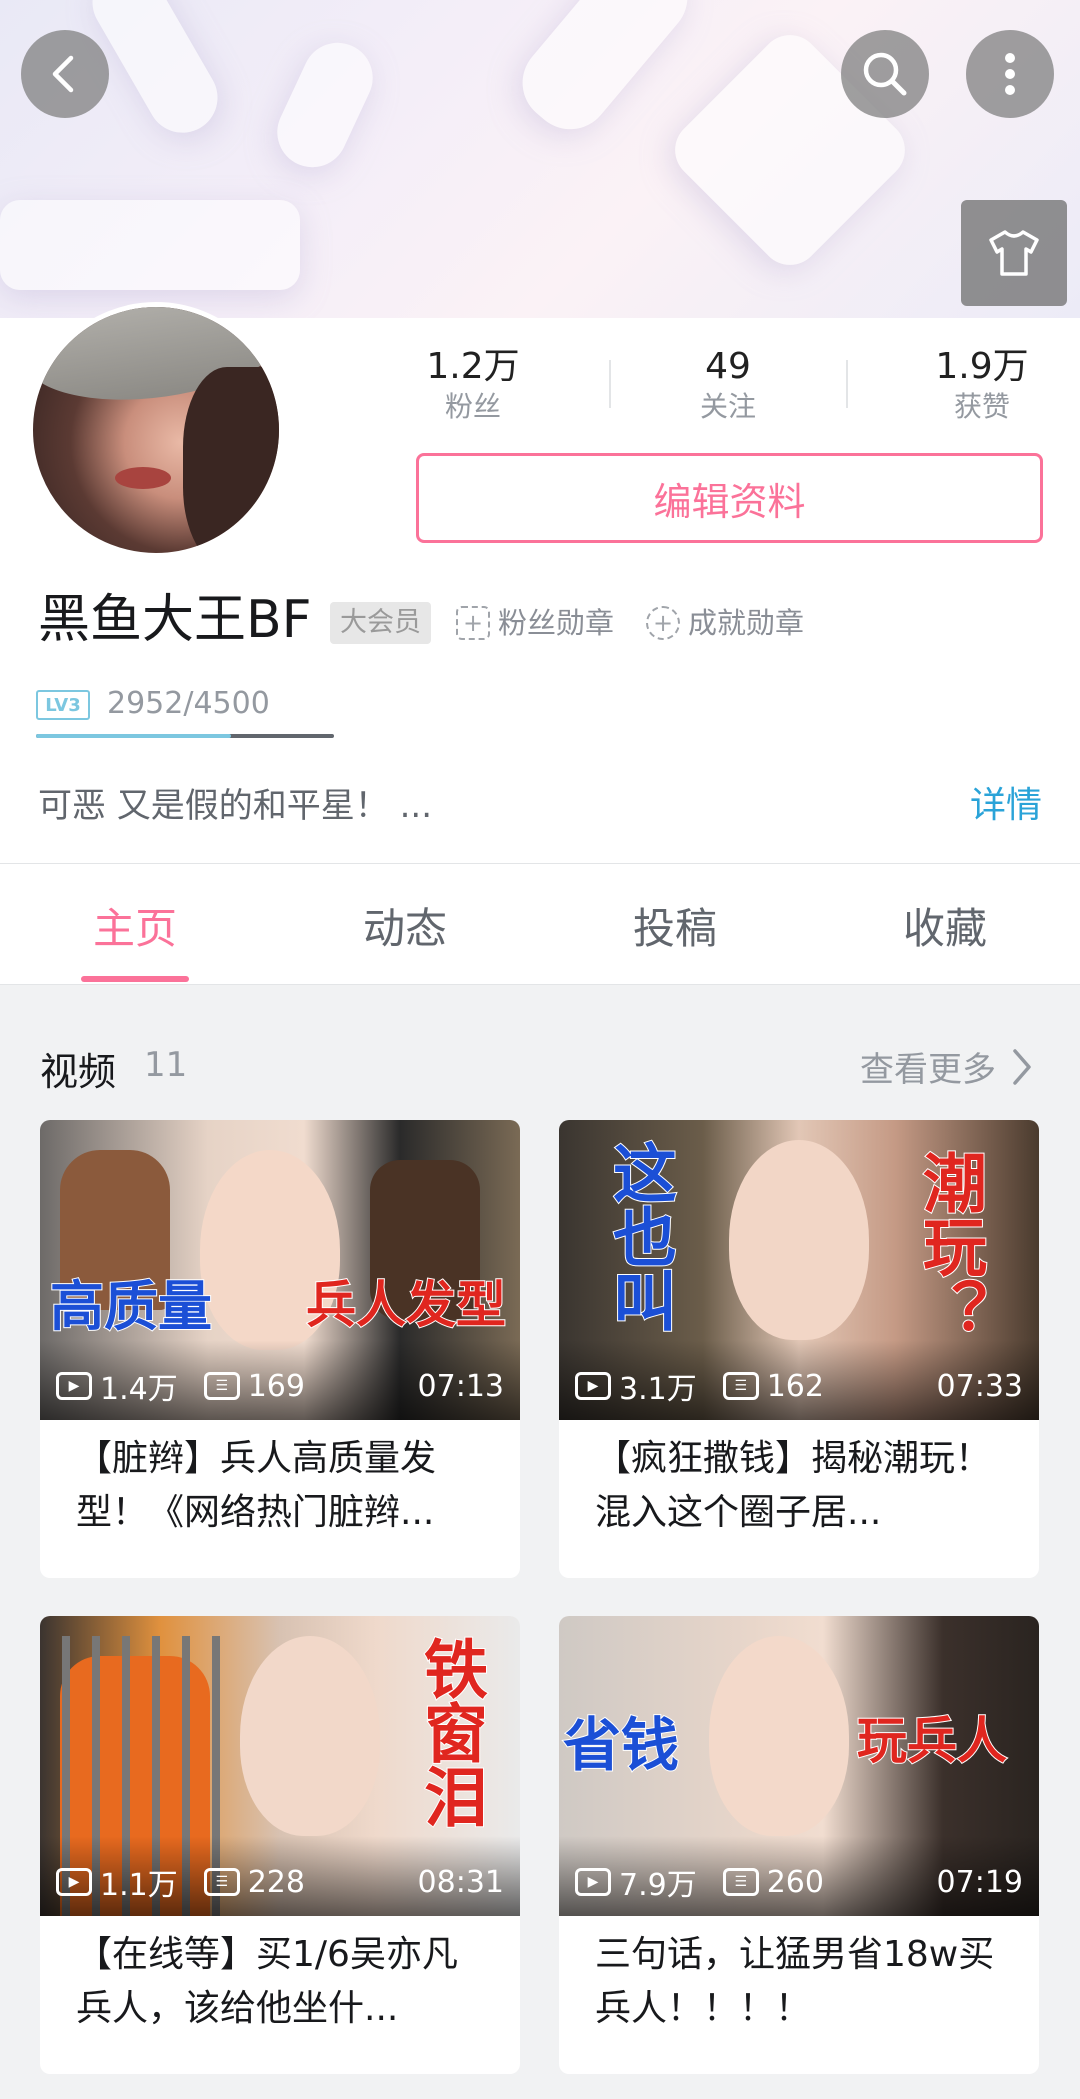  I want to click on exp-progress-fill, so click(134, 736).